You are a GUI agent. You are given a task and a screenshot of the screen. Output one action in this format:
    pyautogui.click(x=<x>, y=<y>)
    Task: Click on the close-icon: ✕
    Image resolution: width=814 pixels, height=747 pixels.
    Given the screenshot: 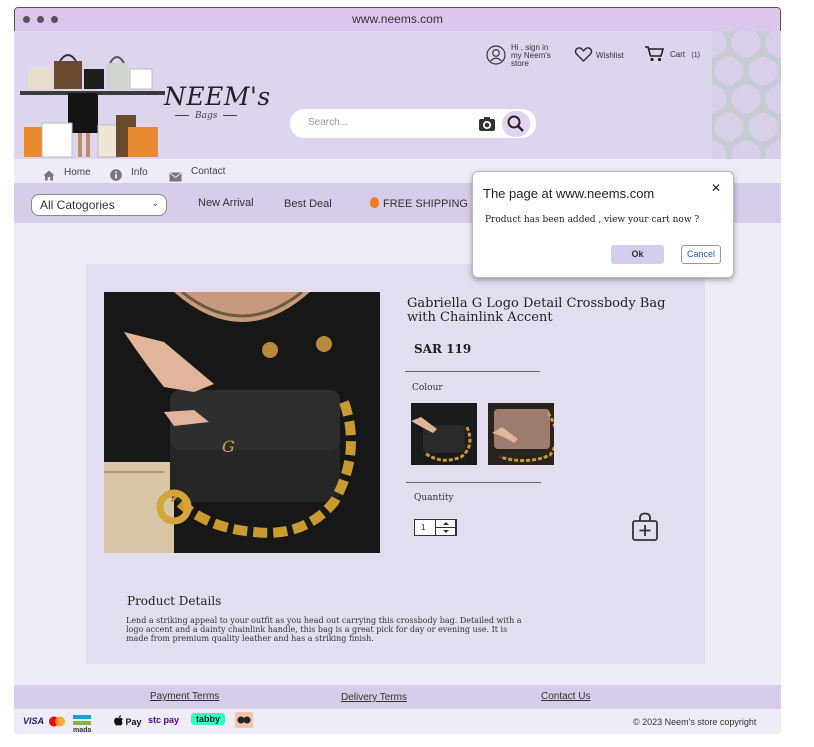 What is the action you would take?
    pyautogui.click(x=716, y=188)
    